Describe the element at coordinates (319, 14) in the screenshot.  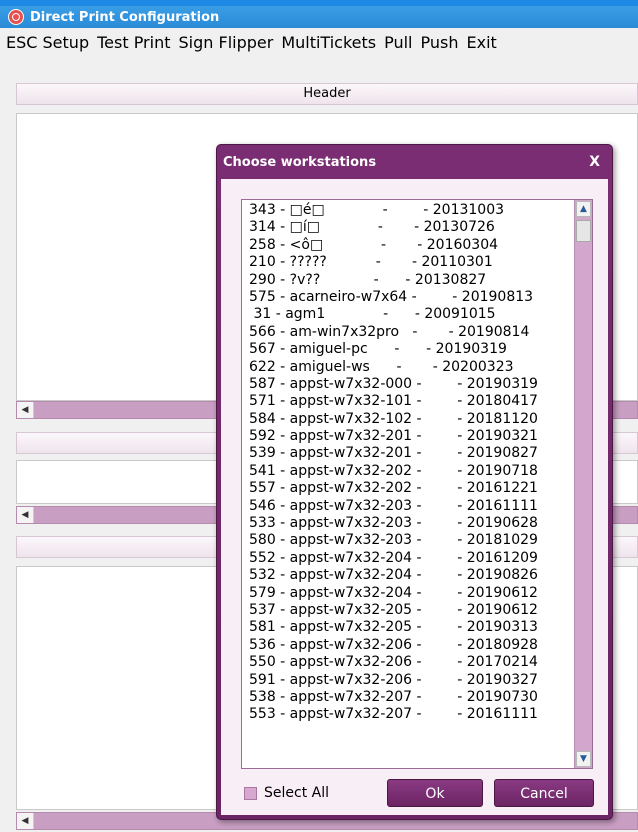
I see `window-titlebar: Direct Print Configuration` at that location.